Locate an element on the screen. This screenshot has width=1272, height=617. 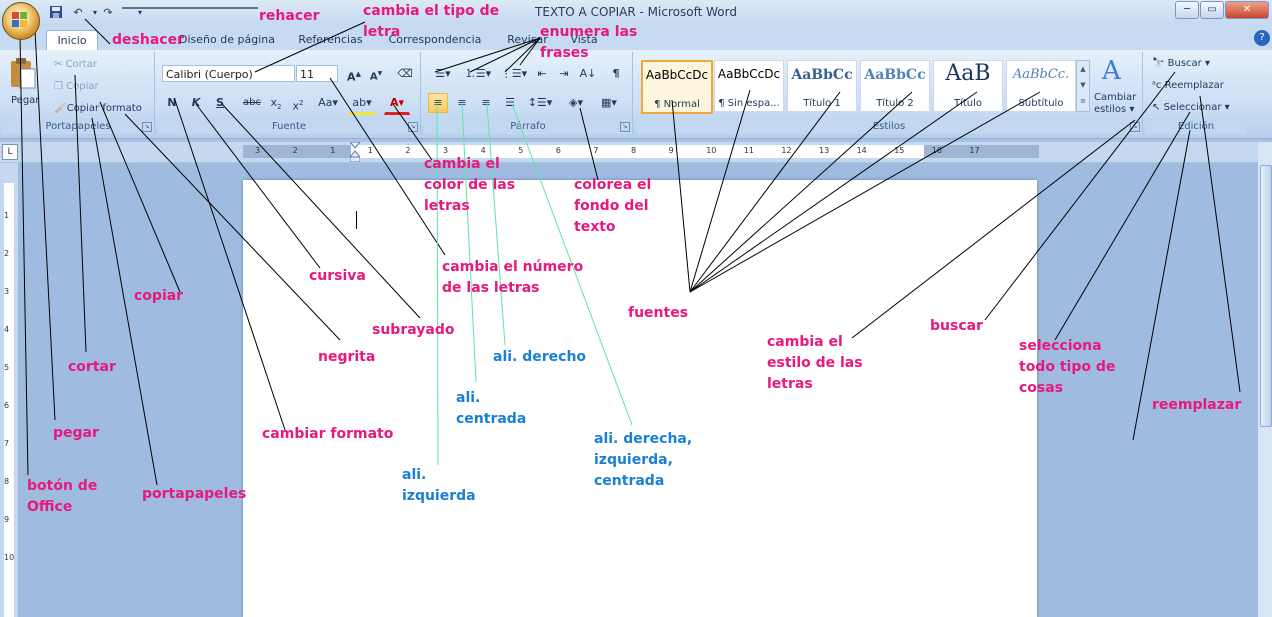
help-icon: ? is located at coordinates (1262, 38).